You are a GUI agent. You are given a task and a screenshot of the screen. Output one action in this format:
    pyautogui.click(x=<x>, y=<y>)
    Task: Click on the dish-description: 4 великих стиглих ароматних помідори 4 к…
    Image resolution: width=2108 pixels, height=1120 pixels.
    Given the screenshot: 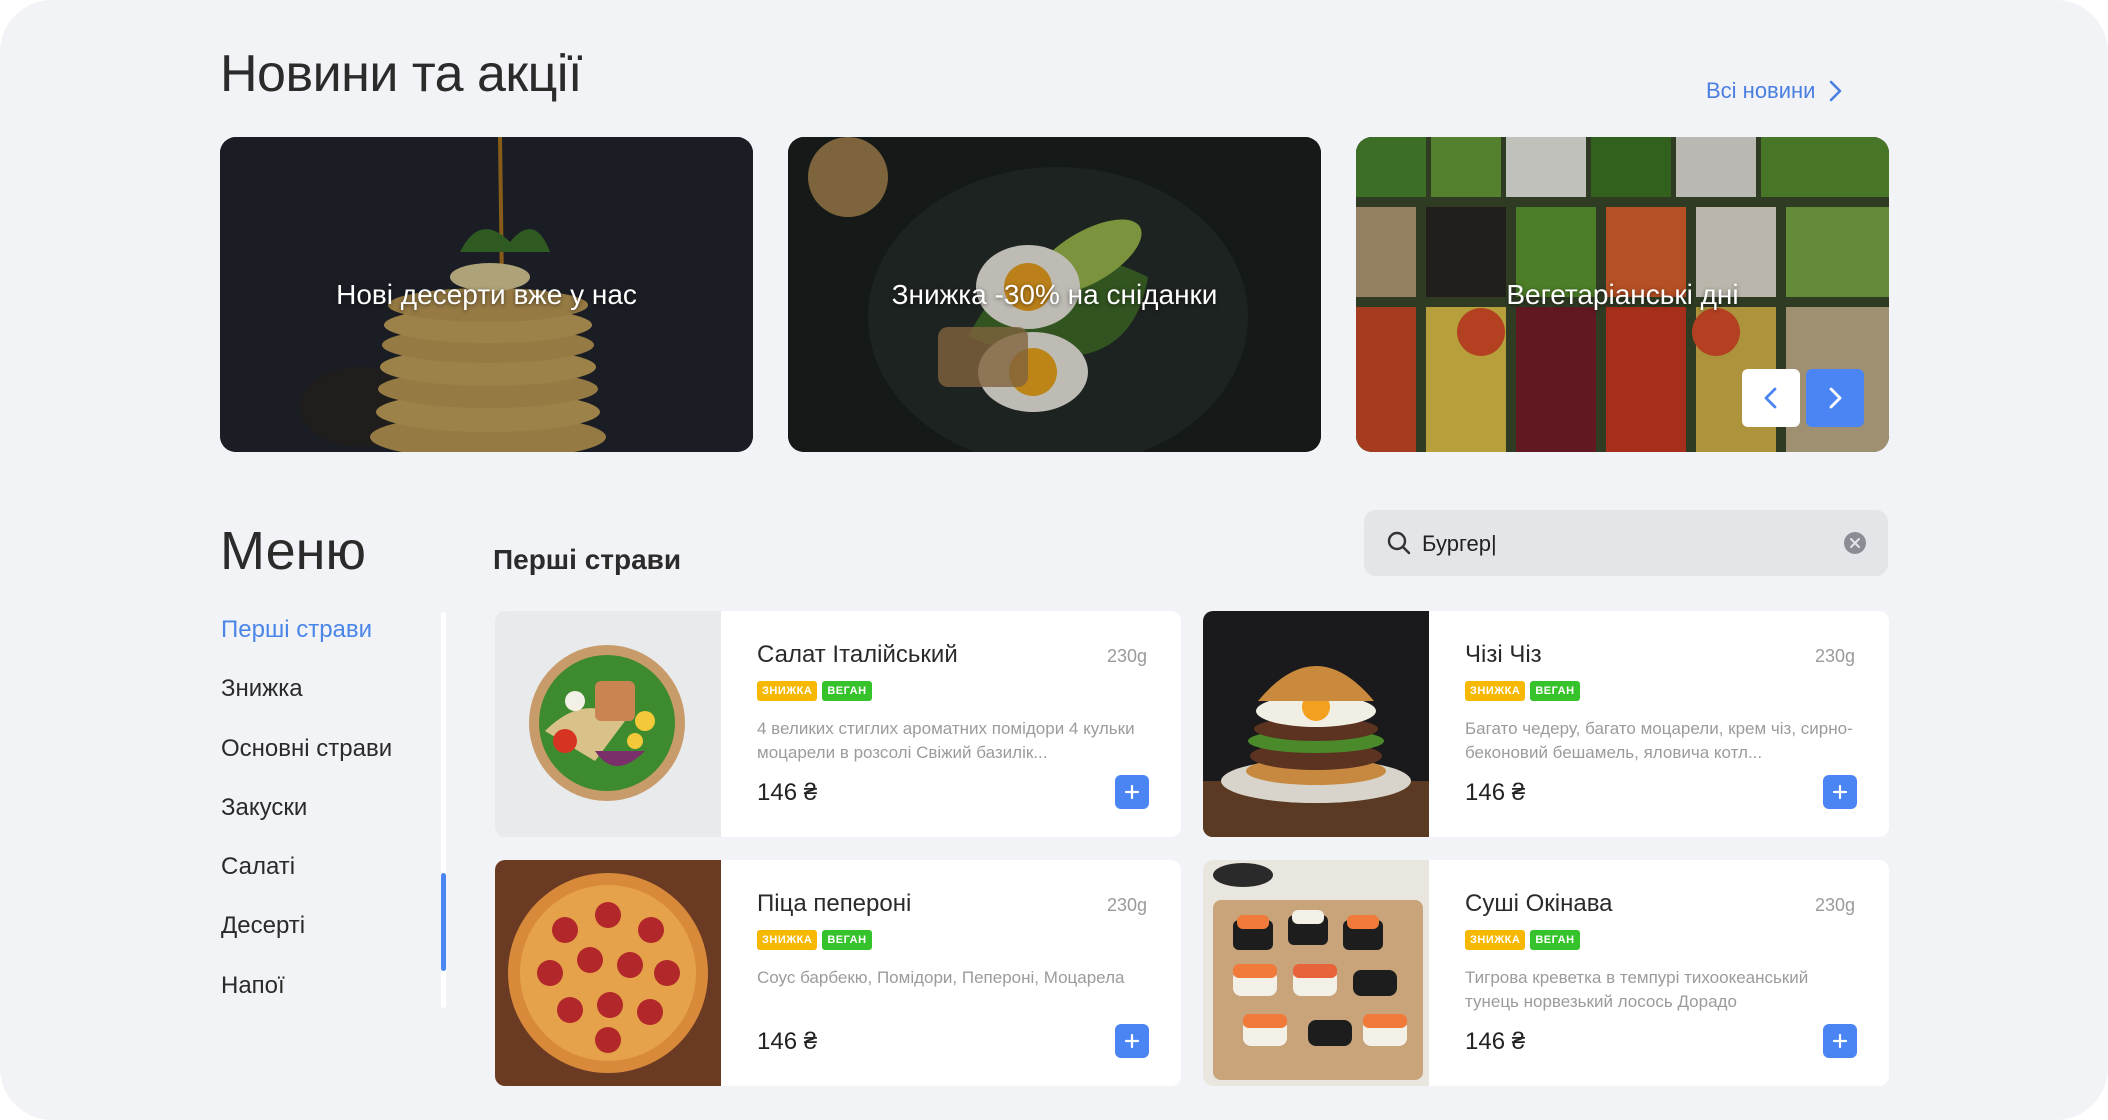 What is the action you would take?
    pyautogui.click(x=946, y=740)
    